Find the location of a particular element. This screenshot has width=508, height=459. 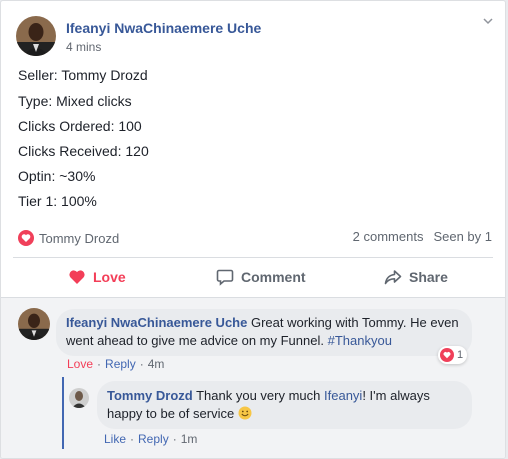

post-line-seller: Seller: Tommy Drozd is located at coordinates (83, 75).